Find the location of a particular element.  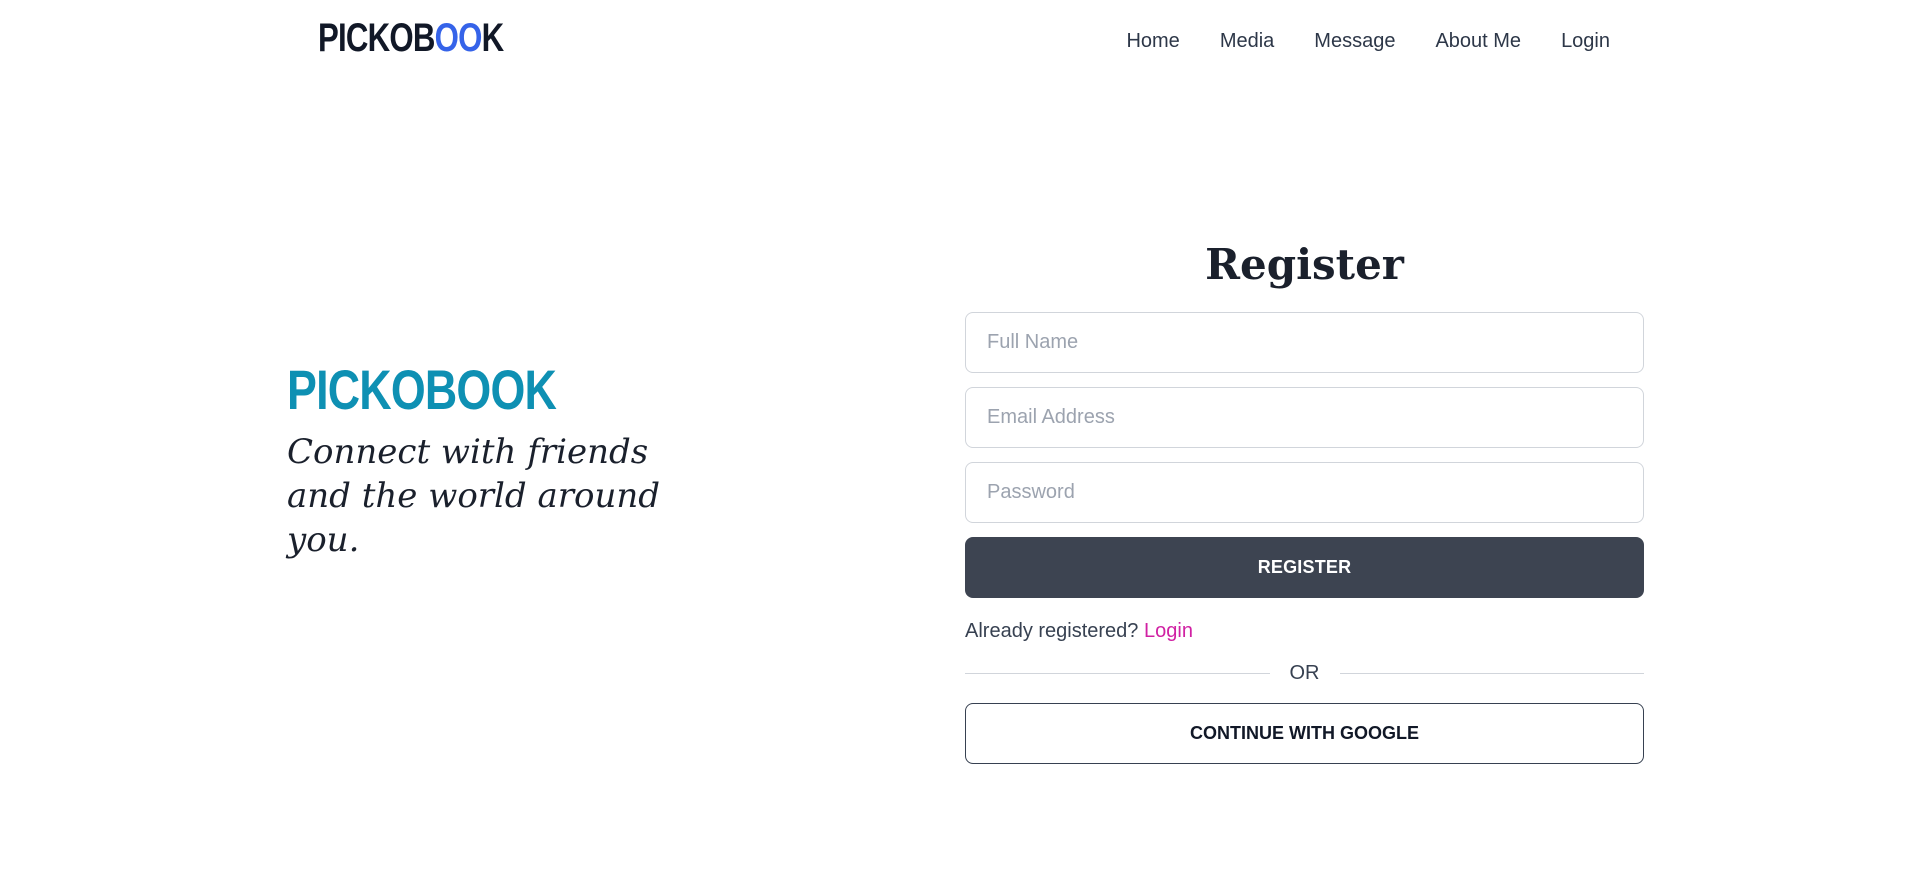

full-name-input is located at coordinates (1304, 342).